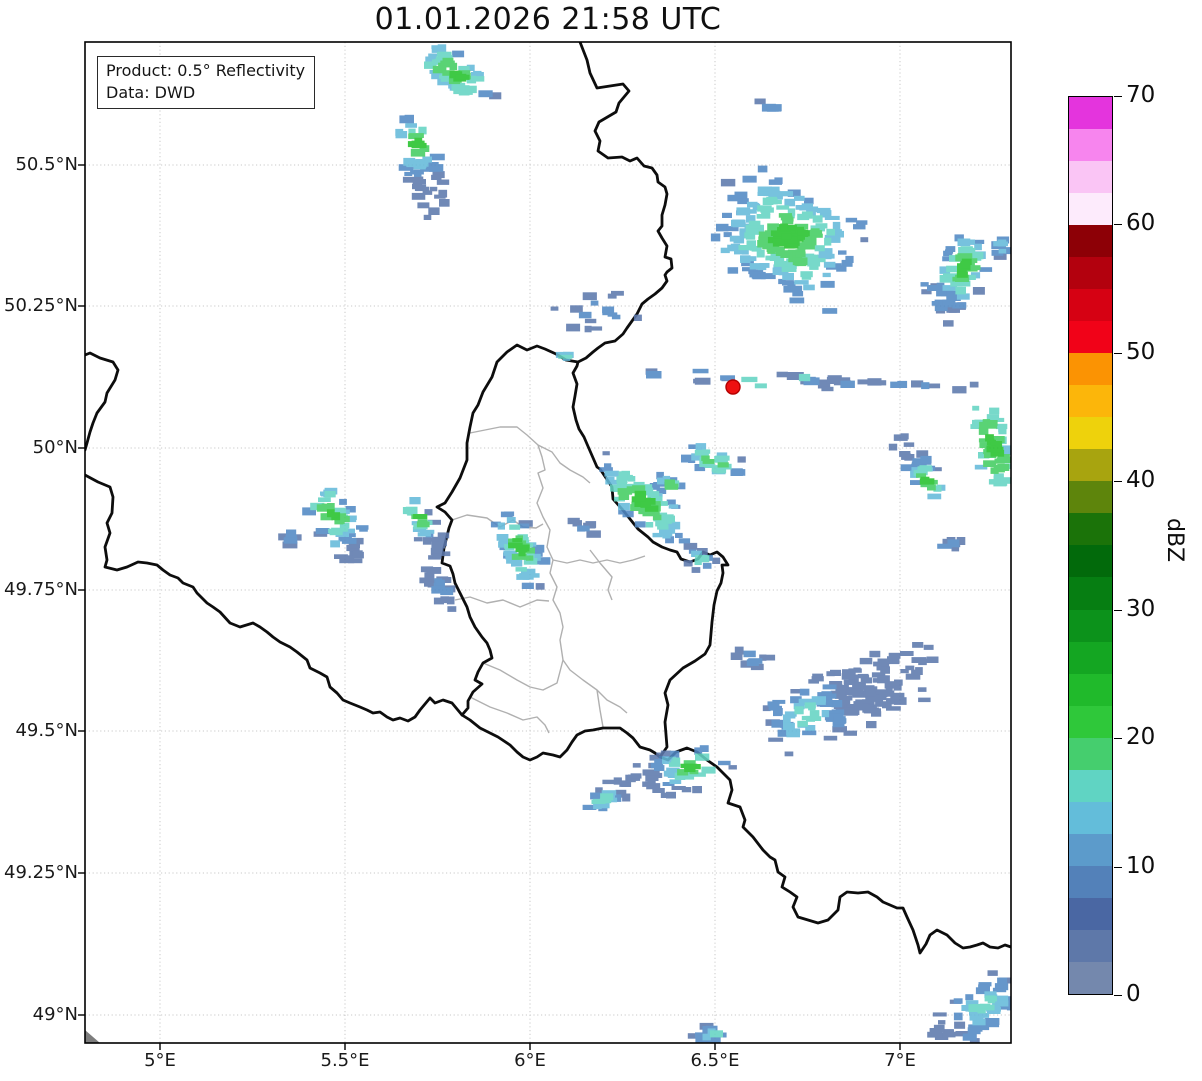 Image resolution: width=1202 pixels, height=1081 pixels. What do you see at coordinates (151, 93) in the screenshot?
I see `info-data-line: Data: DWD` at bounding box center [151, 93].